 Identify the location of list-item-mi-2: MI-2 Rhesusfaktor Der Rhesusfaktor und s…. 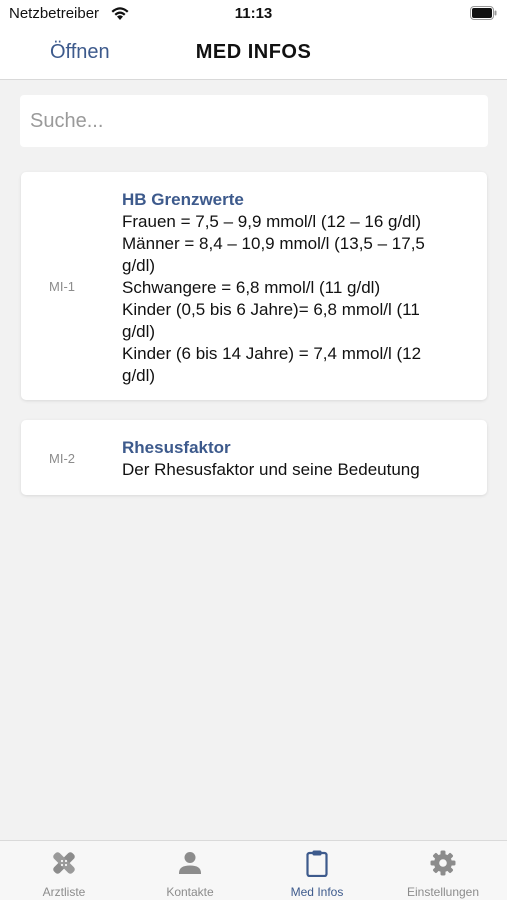
(254, 457).